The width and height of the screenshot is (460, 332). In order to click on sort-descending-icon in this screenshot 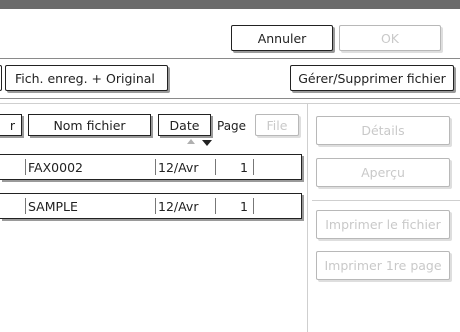, I will do `click(207, 143)`.